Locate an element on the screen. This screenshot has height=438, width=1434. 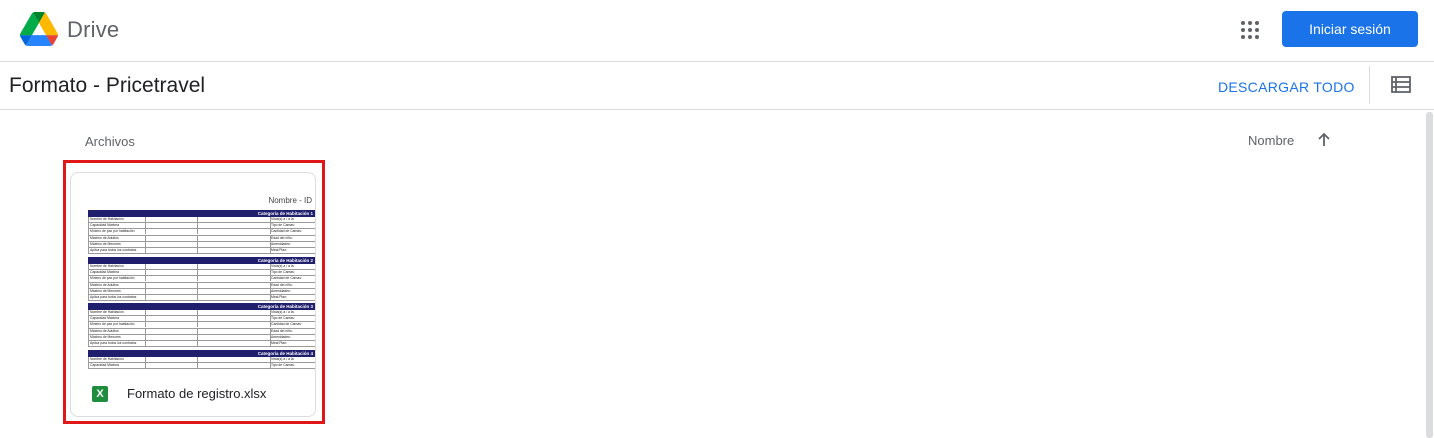
folder-header: Formato - Pricetravel DESCARGAR TODO is located at coordinates (717, 86).